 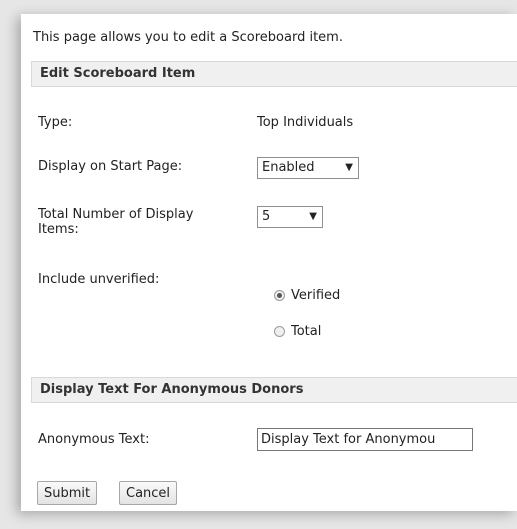 I want to click on radio-verified-label: Verified, so click(x=316, y=295).